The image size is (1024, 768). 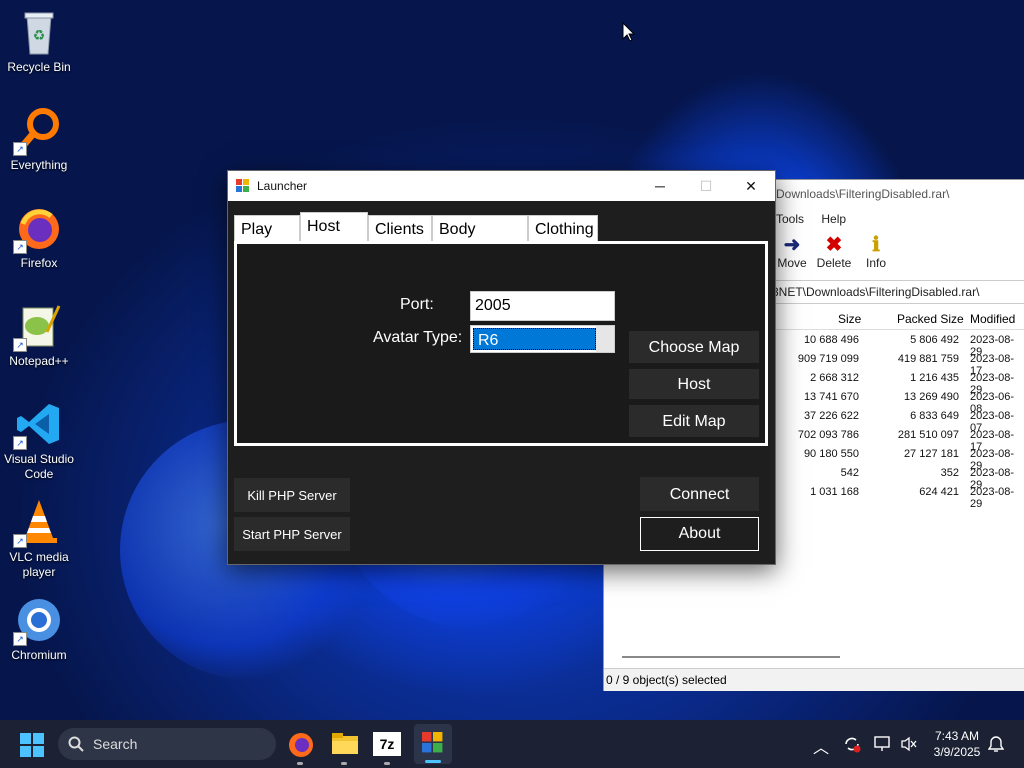 I want to click on desktop-icon-label: Firefox, so click(x=39, y=263).